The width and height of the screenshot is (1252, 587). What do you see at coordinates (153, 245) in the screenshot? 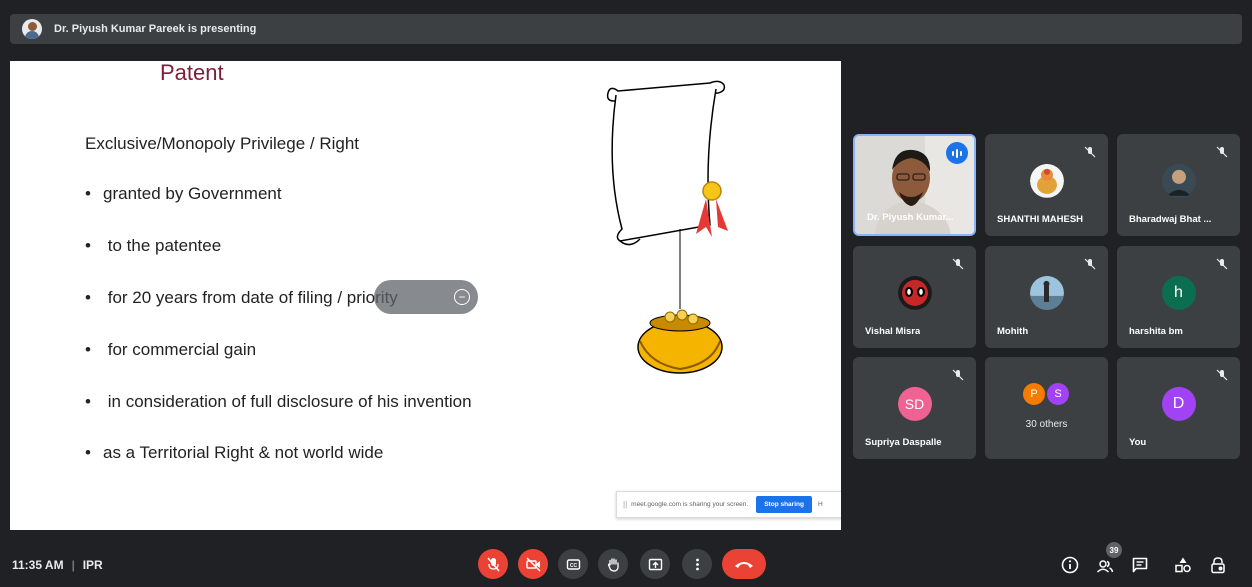
I see `slide-bullet: • to the patentee` at bounding box center [153, 245].